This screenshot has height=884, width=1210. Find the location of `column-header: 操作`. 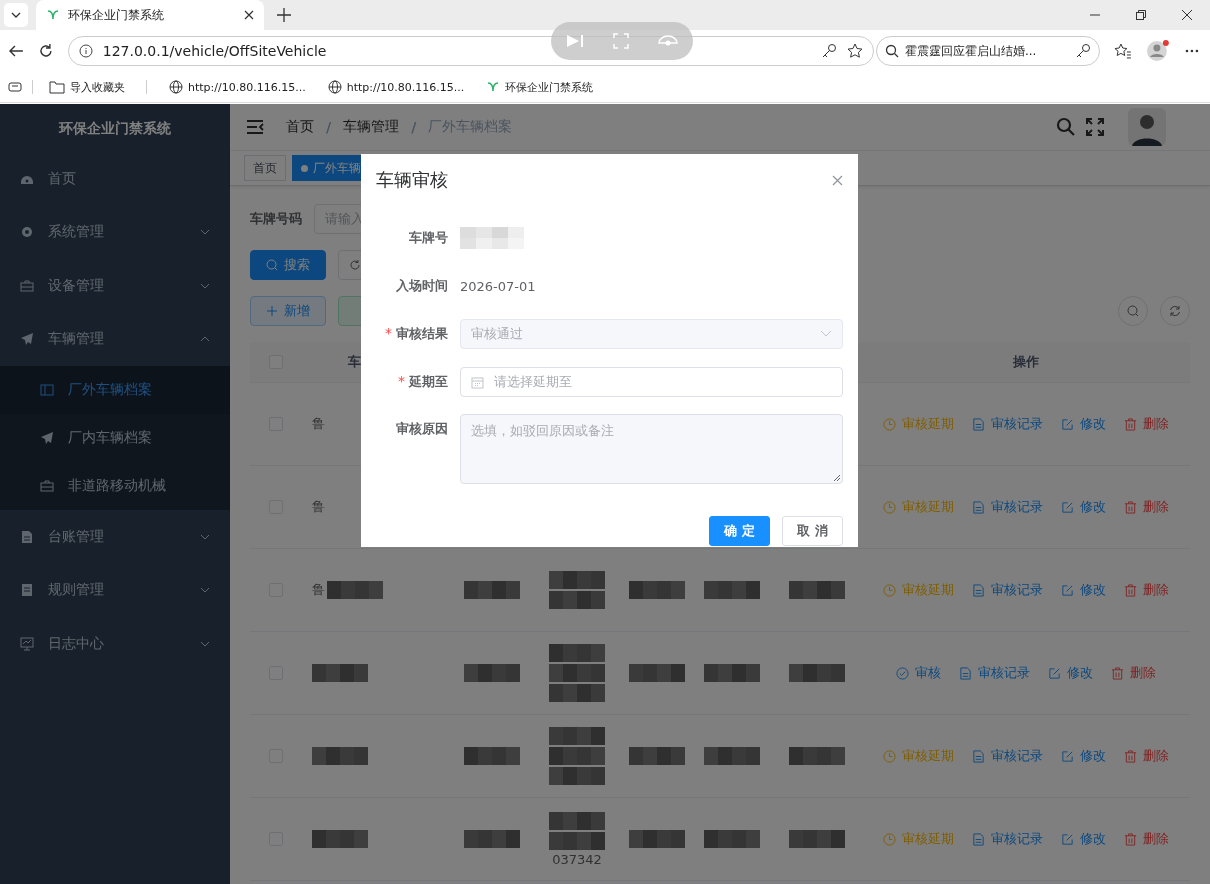

column-header: 操作 is located at coordinates (1026, 362).